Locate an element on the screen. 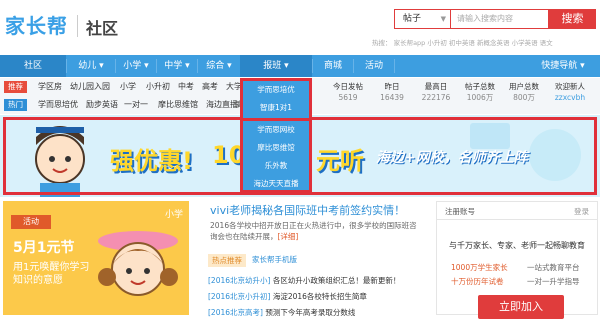  nav-preschool: 幼儿 ▾ is located at coordinates (91, 66).